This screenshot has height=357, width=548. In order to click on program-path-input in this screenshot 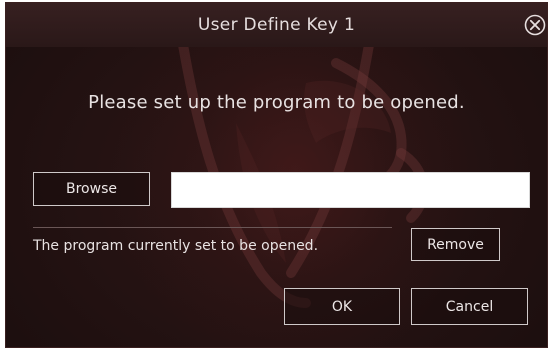, I will do `click(350, 190)`.